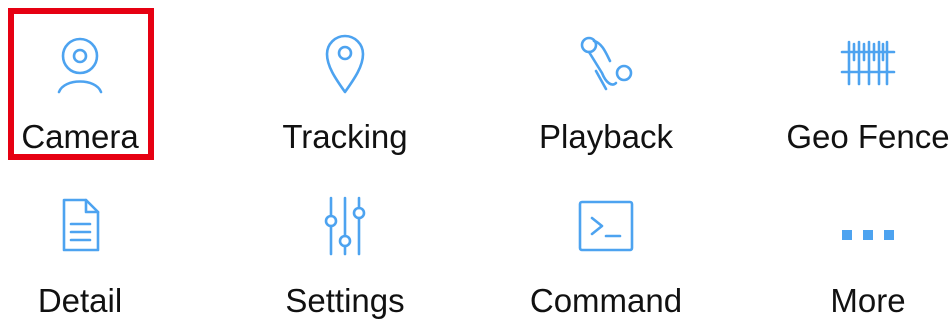  Describe the element at coordinates (868, 235) in the screenshot. I see `more-dots-icon` at that location.